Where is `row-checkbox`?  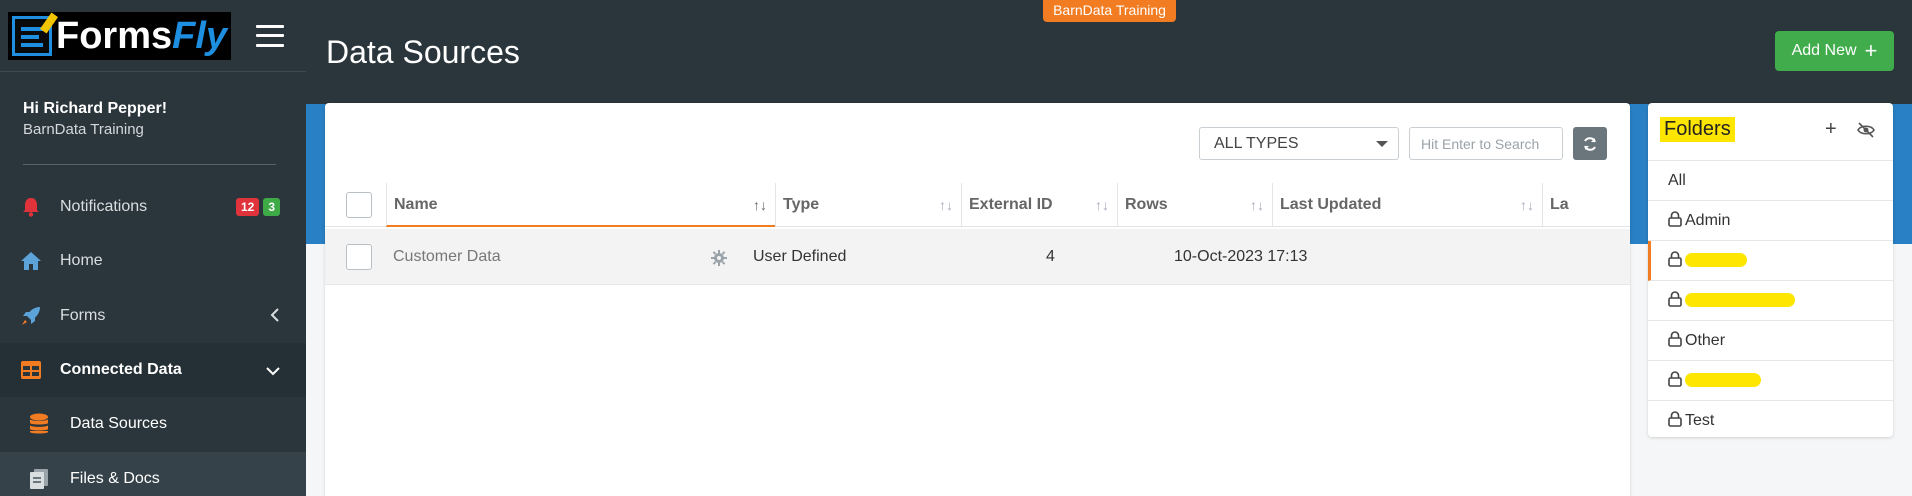 row-checkbox is located at coordinates (359, 257).